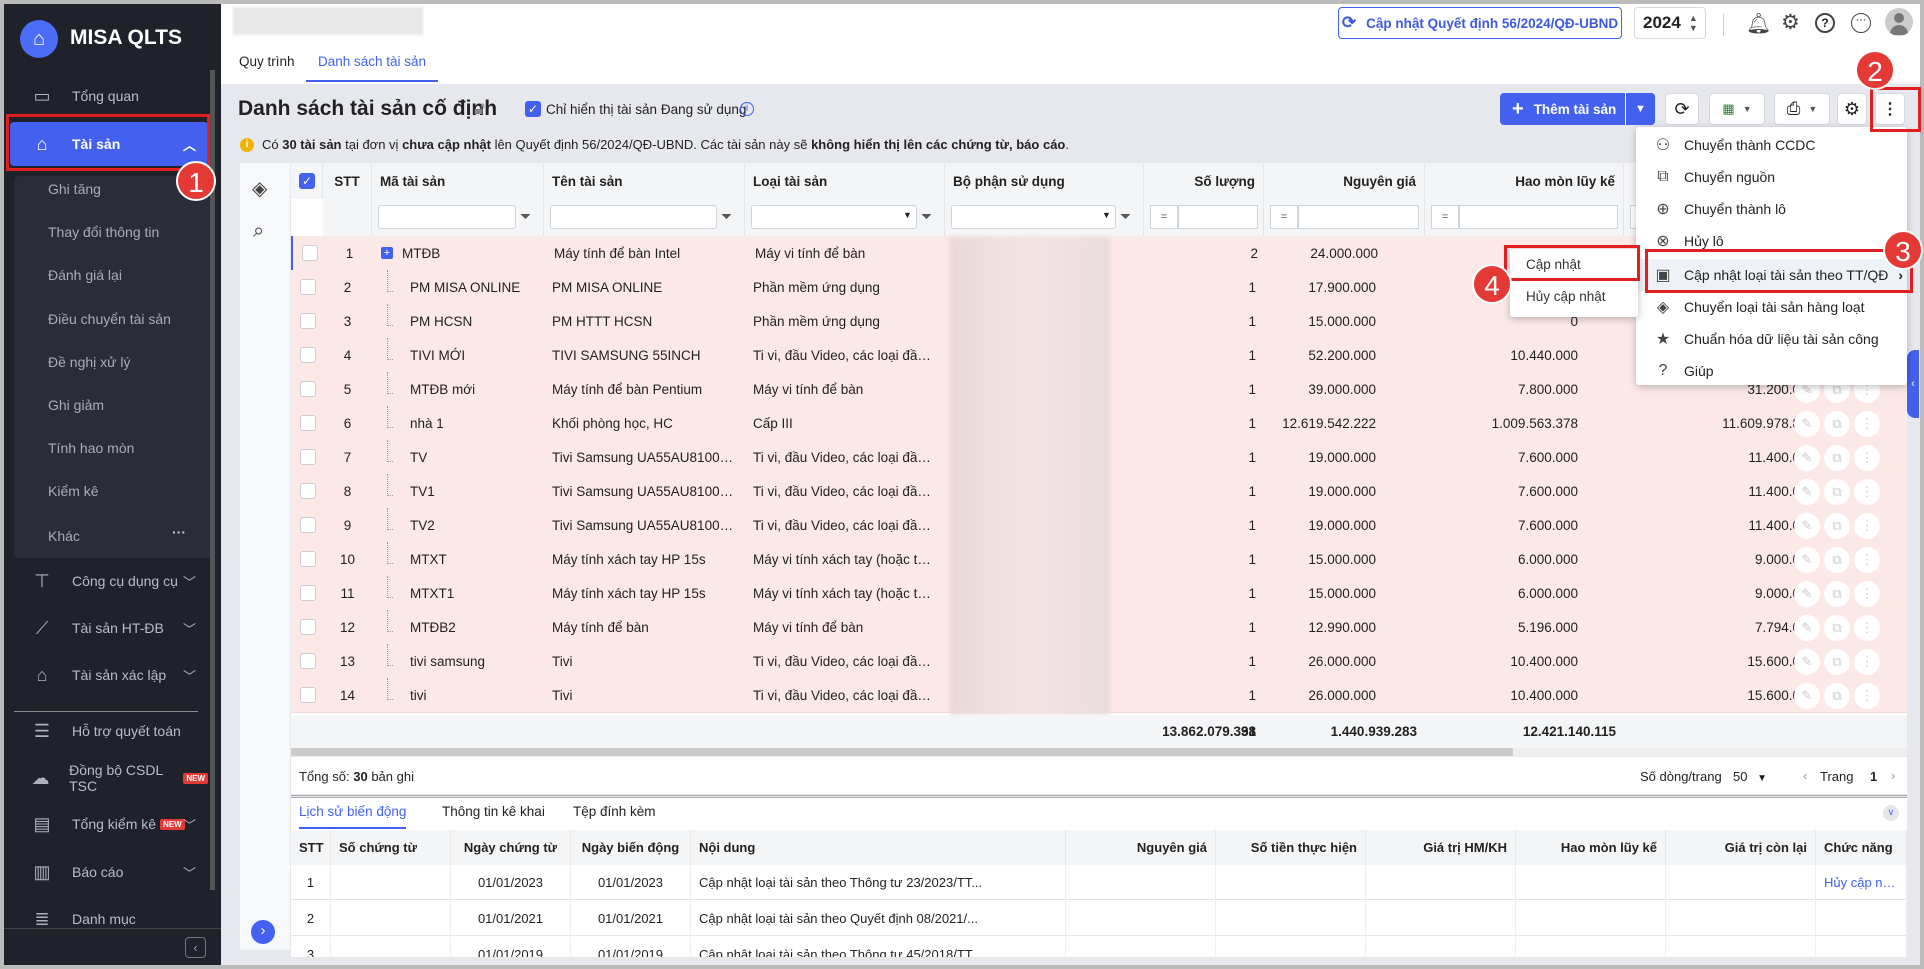  What do you see at coordinates (73, 491) in the screenshot?
I see `sidebar-subitem: Kiểm kê` at bounding box center [73, 491].